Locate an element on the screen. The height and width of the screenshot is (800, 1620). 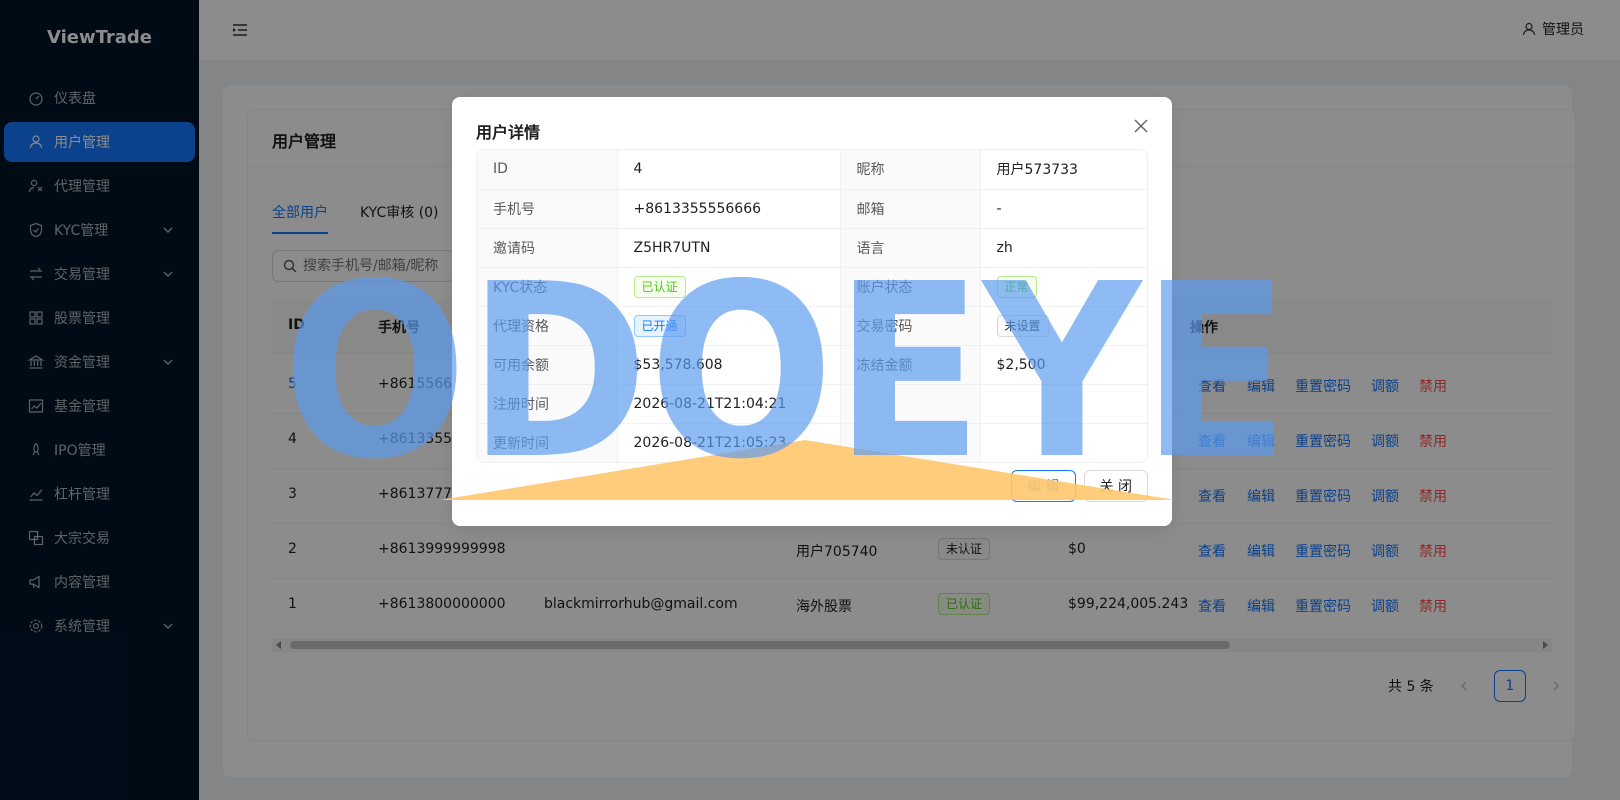
detail-value: Z5HR7UTN is located at coordinates (672, 247).